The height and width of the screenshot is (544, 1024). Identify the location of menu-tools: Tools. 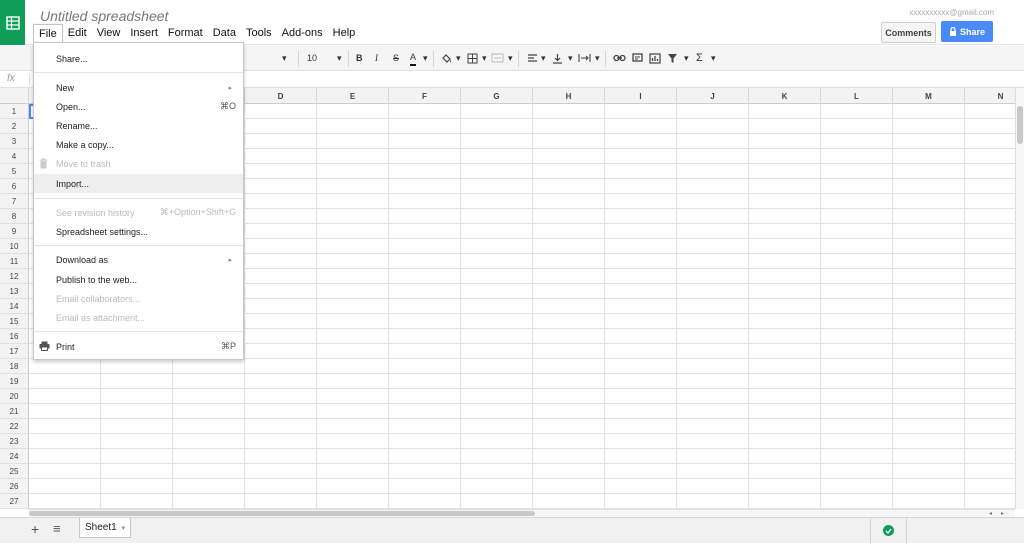
(259, 33).